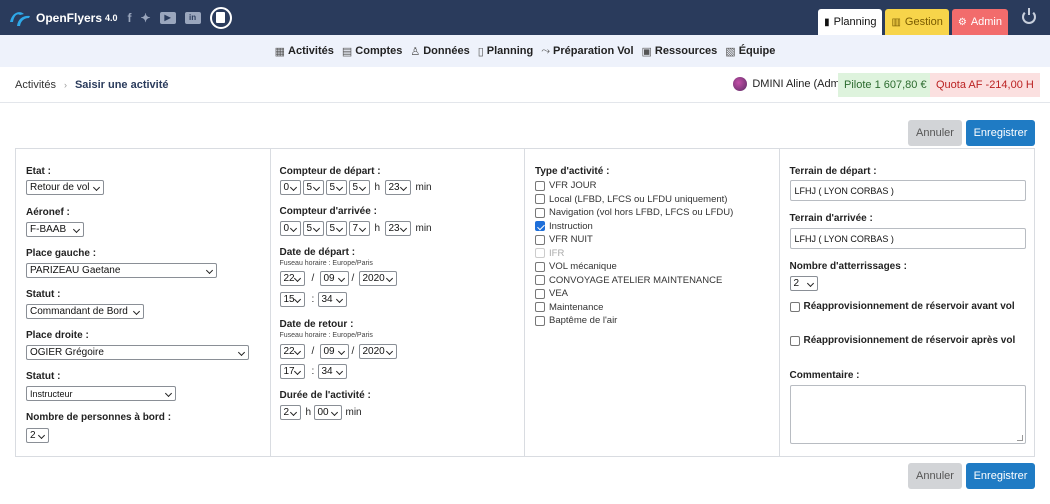 The width and height of the screenshot is (1050, 504). I want to click on nav-preparation-vol: ⤳ Préparation Vol, so click(587, 51).